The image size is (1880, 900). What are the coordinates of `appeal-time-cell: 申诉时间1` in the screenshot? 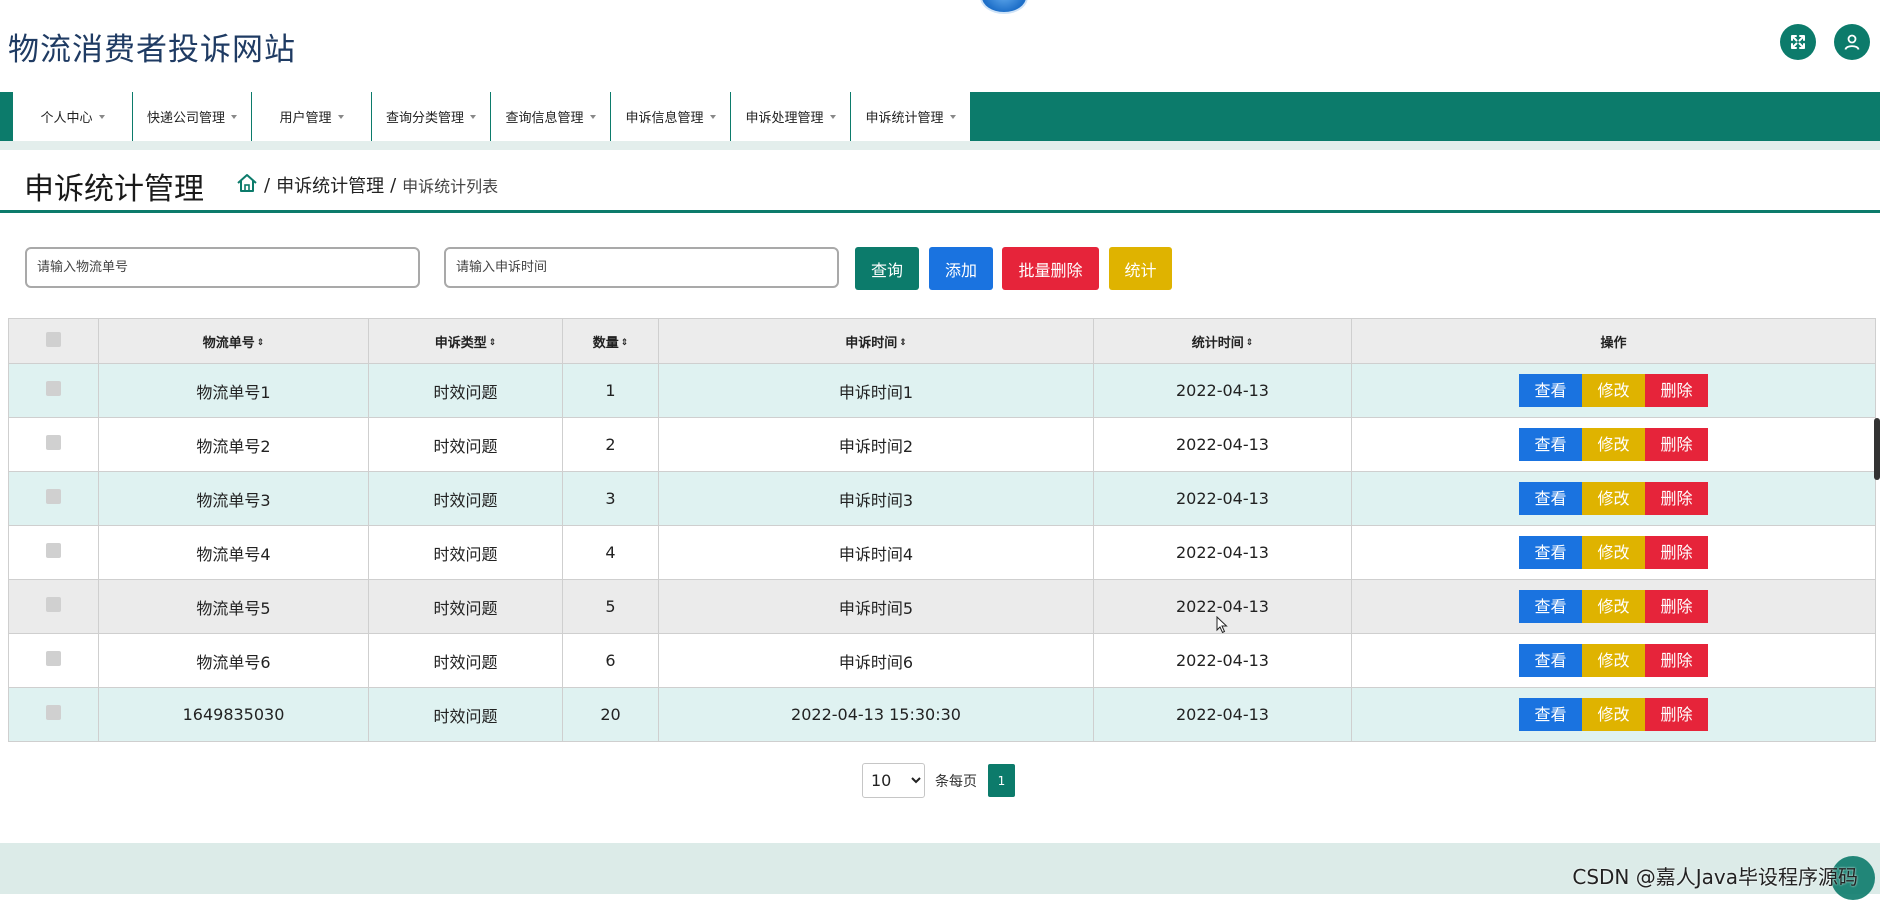 It's located at (876, 390).